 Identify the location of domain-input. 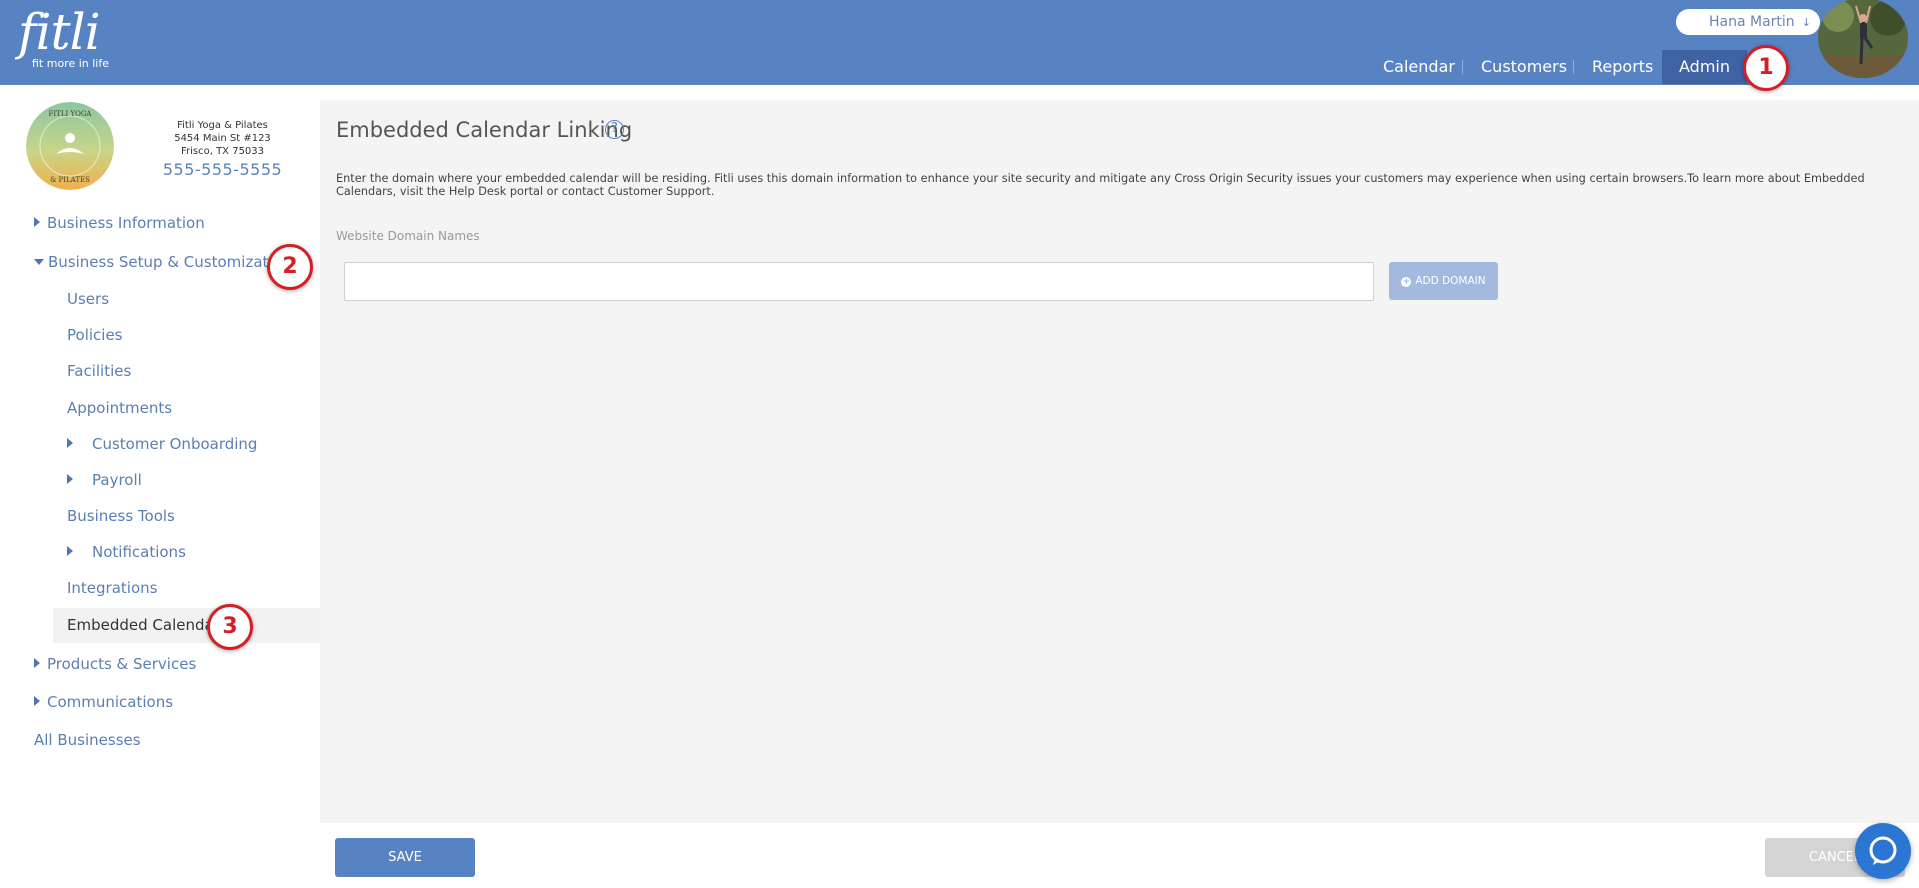
(859, 281).